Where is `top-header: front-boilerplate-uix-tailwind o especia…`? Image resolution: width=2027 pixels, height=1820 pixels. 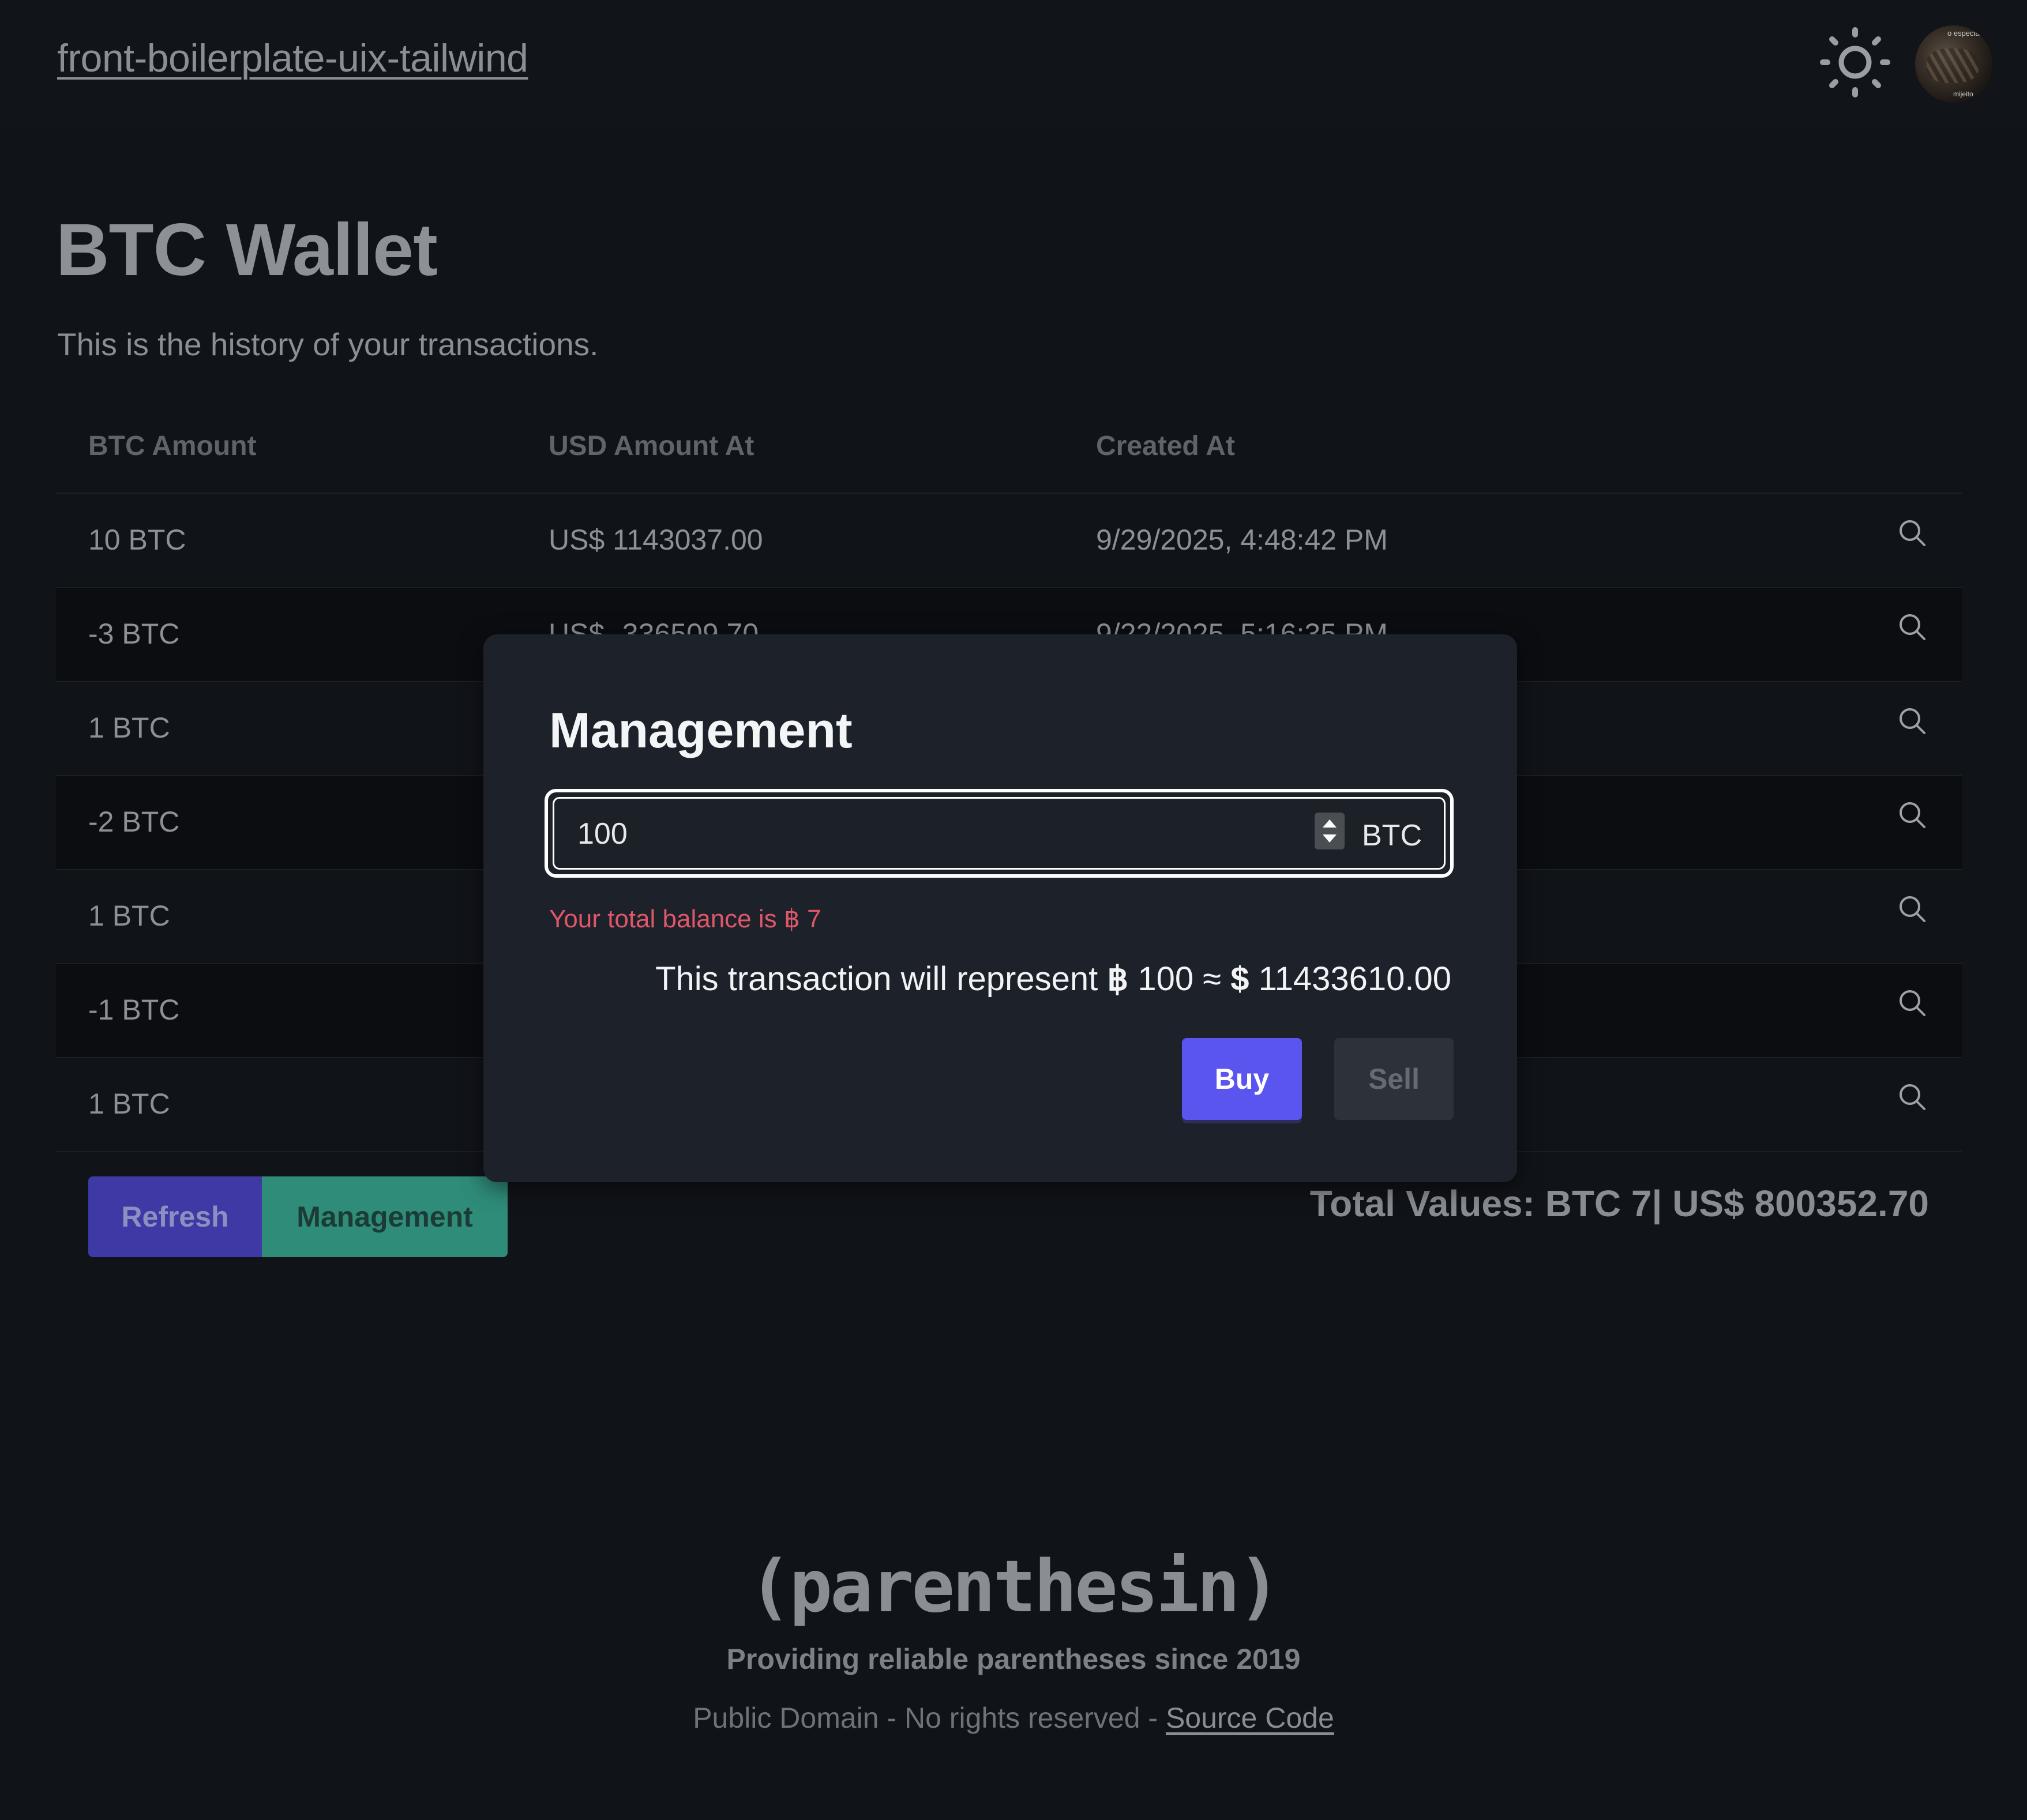
top-header: front-boilerplate-uix-tailwind o especia… is located at coordinates (1013, 65).